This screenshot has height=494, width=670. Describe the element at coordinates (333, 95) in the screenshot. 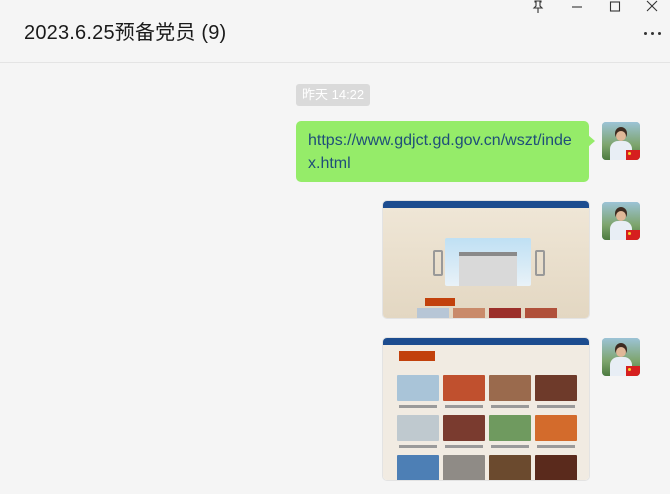

I see `message-timestamp: 昨天 14:22` at that location.